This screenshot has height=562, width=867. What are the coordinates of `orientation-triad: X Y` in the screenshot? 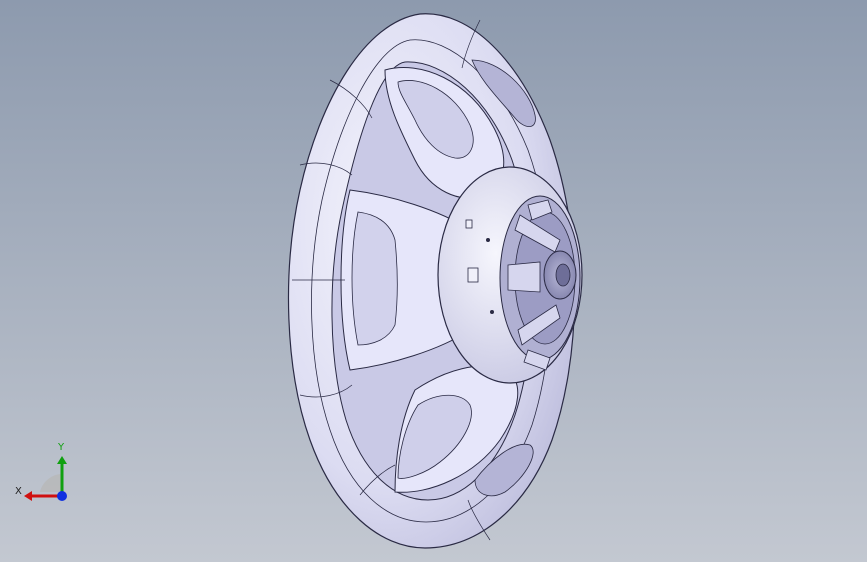 It's located at (45, 475).